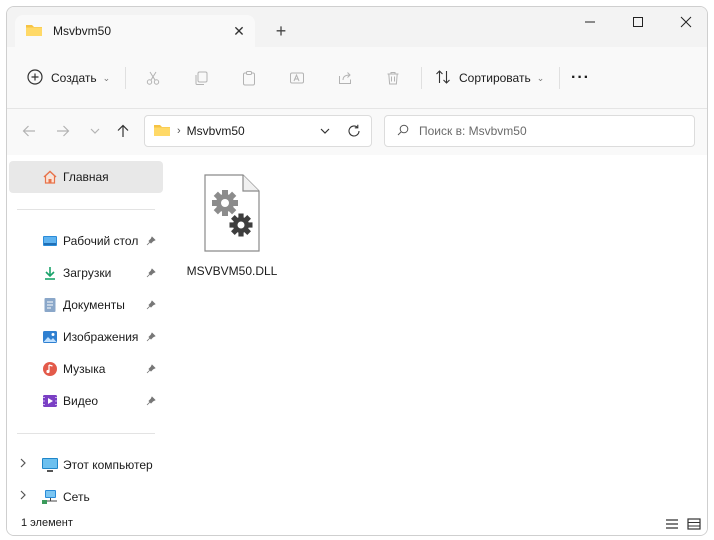 The image size is (714, 540). I want to click on address-dropdown-icon, so click(325, 131).